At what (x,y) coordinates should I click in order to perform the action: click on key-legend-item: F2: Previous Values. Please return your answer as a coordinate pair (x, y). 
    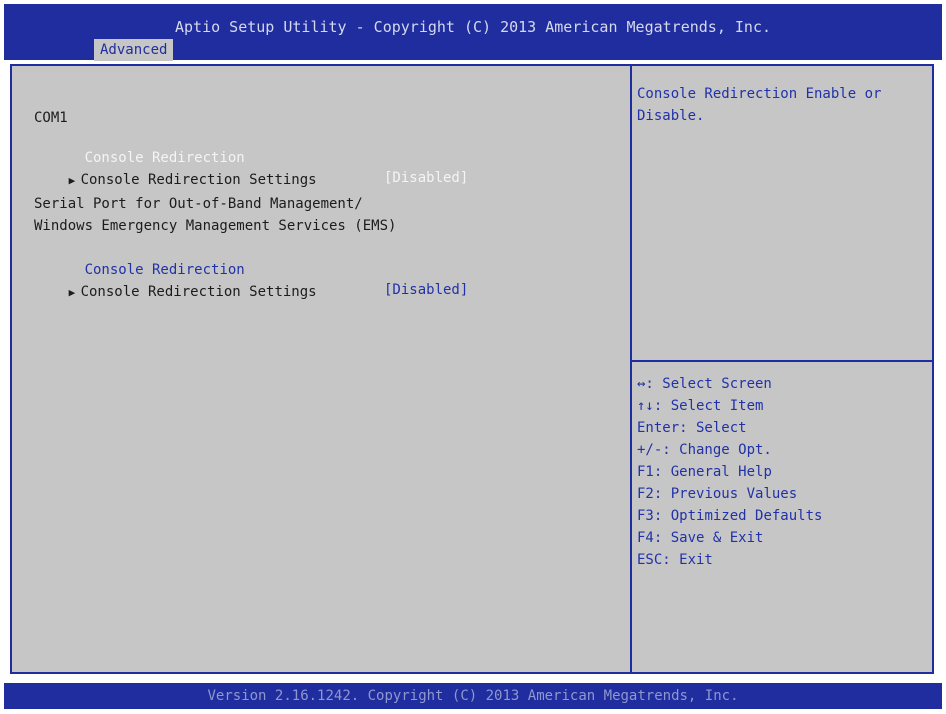
    Looking at the image, I should click on (717, 494).